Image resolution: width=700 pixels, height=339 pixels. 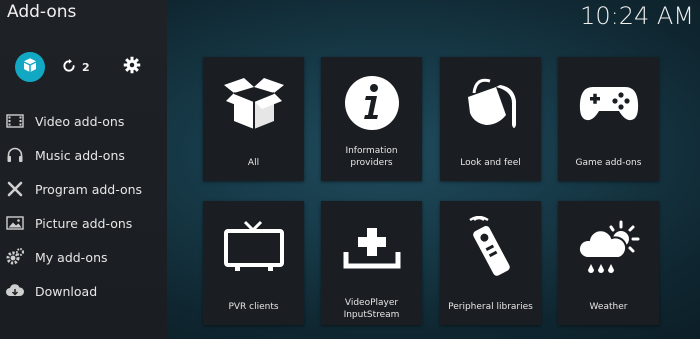 What do you see at coordinates (608, 103) in the screenshot?
I see `gamepad-icon` at bounding box center [608, 103].